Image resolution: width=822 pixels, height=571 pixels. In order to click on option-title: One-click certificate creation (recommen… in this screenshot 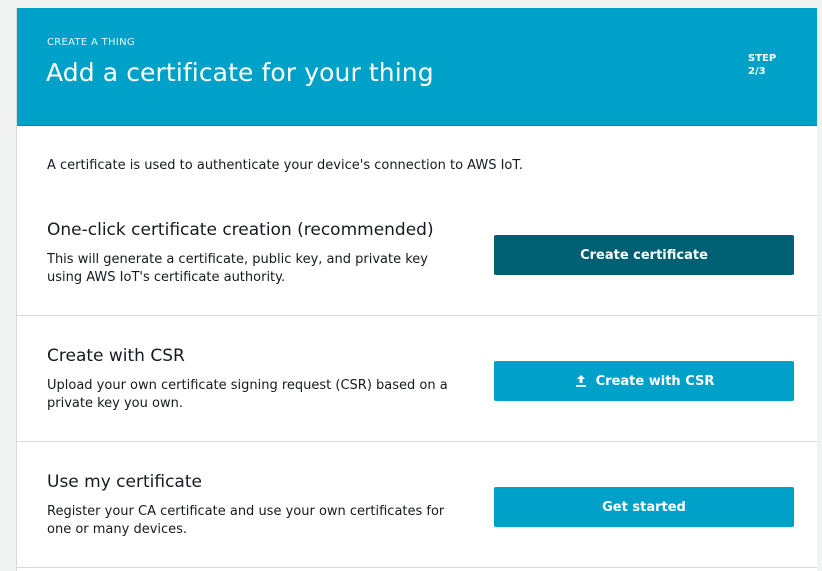, I will do `click(240, 230)`.